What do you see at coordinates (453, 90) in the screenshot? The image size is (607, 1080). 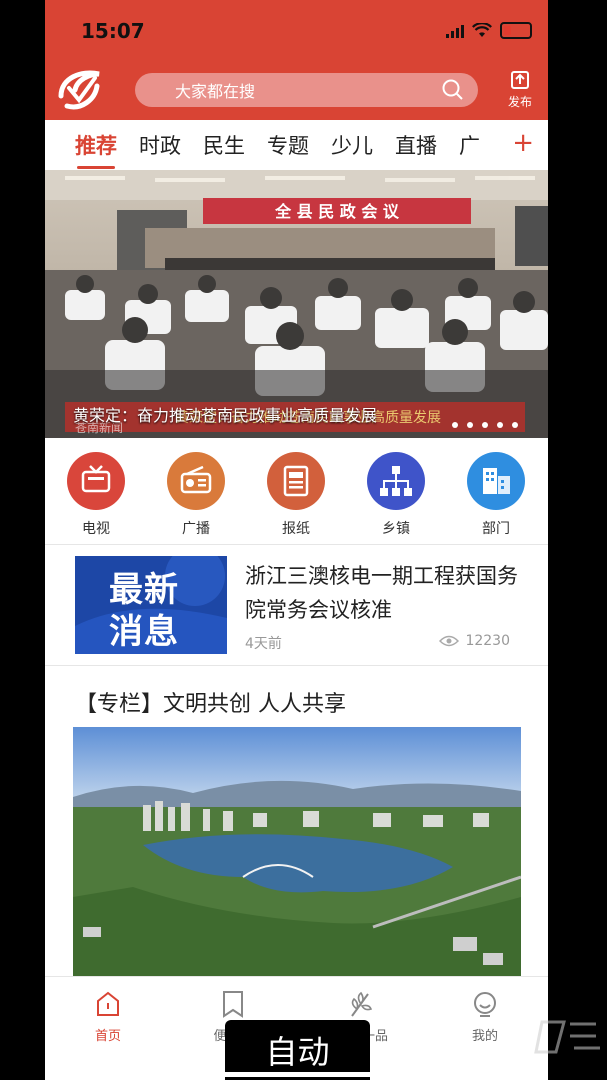 I see `search-icon` at bounding box center [453, 90].